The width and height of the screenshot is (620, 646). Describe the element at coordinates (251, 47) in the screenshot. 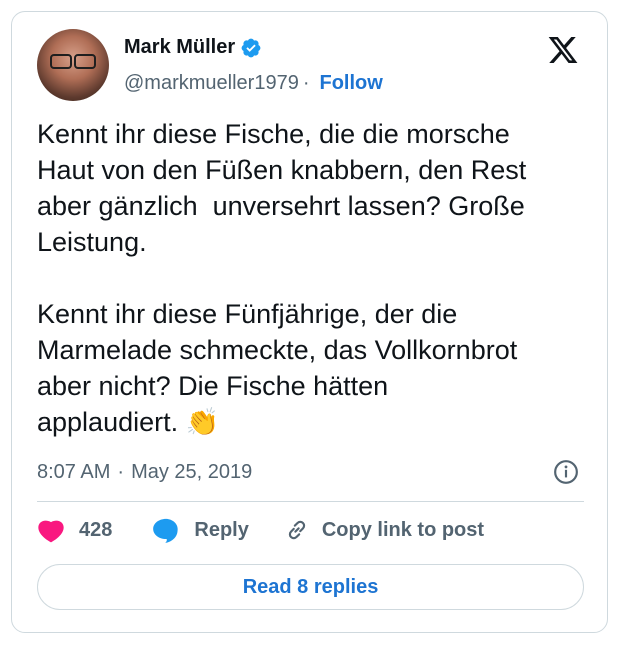

I see `verified-badge-icon` at that location.